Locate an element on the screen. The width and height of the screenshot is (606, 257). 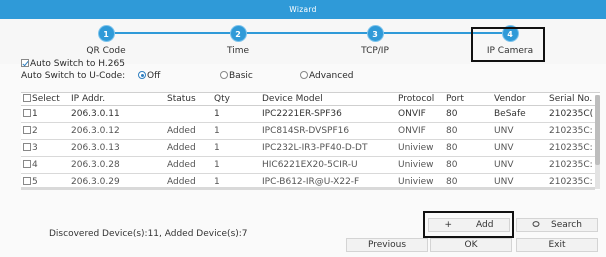
ucode-advanced-label: Advanced is located at coordinates (331, 76).